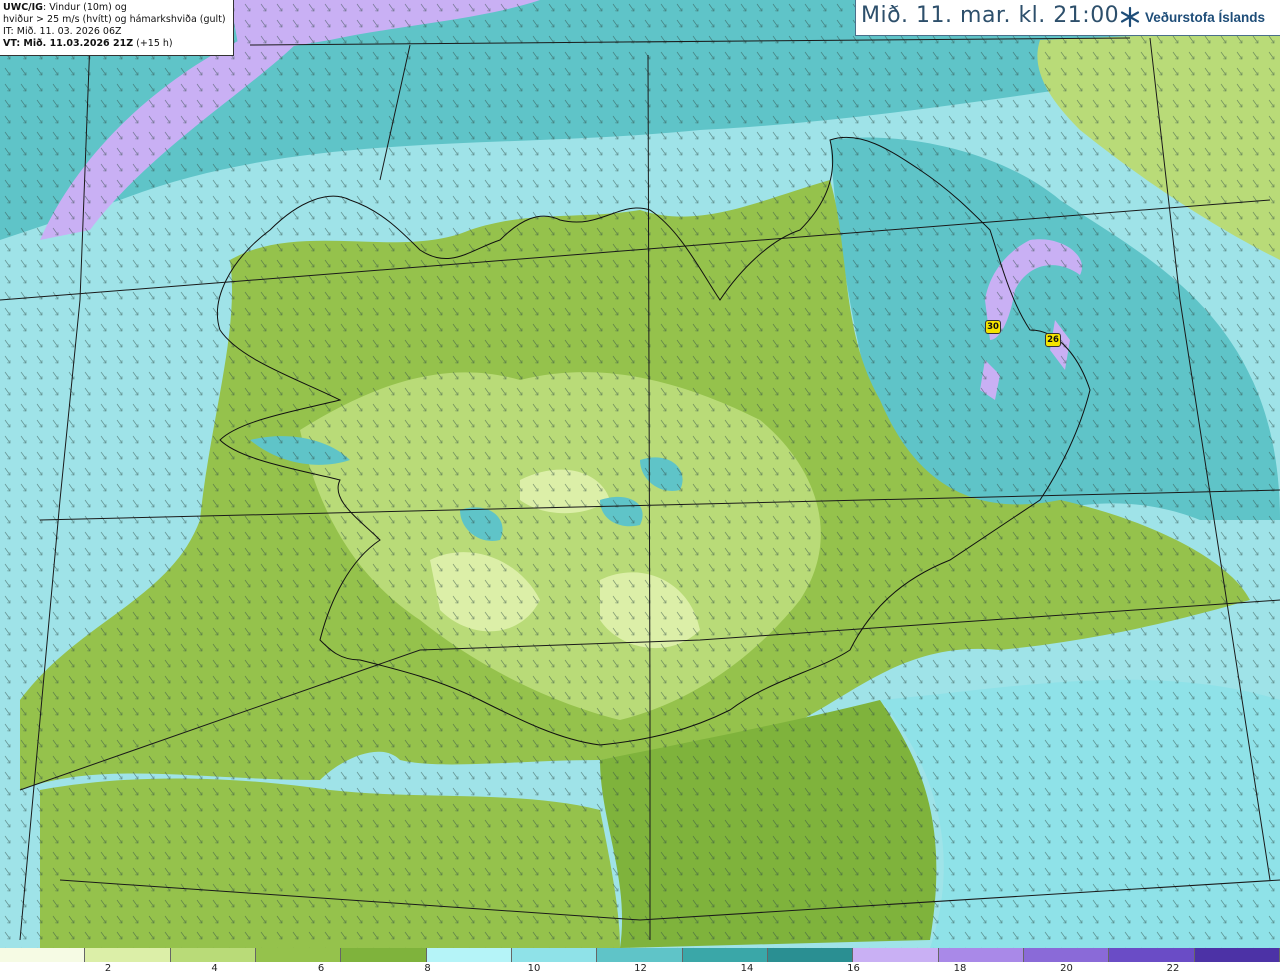 The image size is (1280, 978). I want to click on legend-colorbar, so click(640, 955).